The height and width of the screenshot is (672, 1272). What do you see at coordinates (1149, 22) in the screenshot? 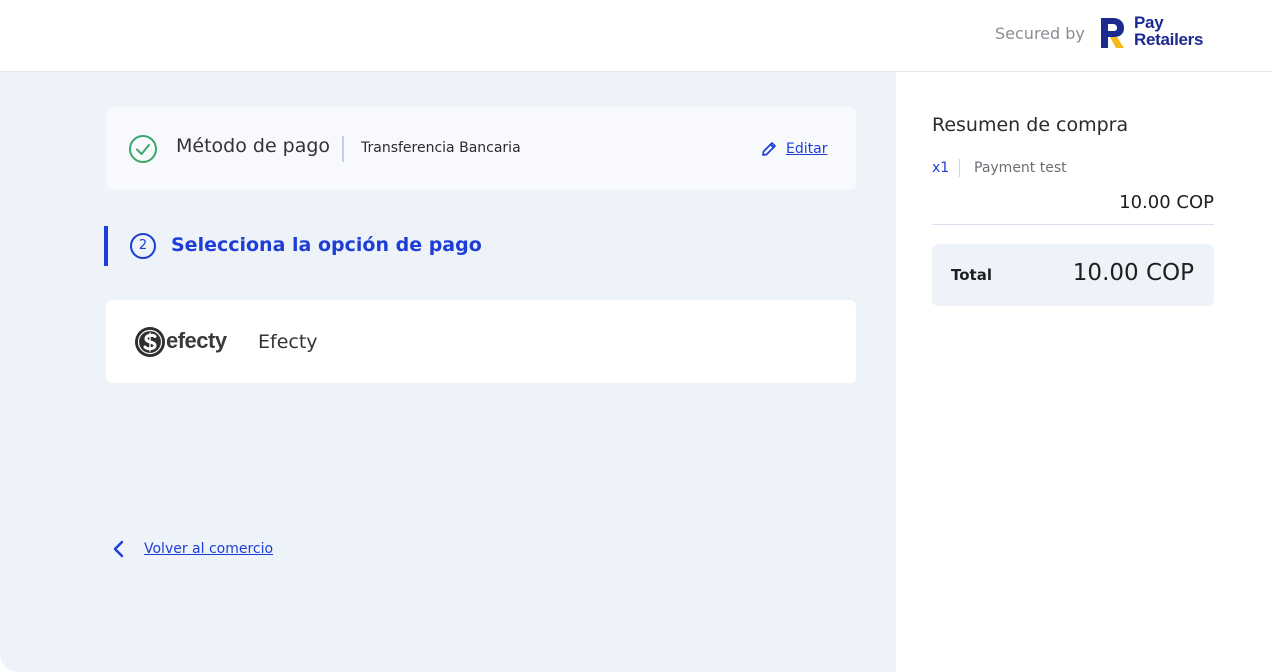
I see `logo-line-pay: Pay` at bounding box center [1149, 22].